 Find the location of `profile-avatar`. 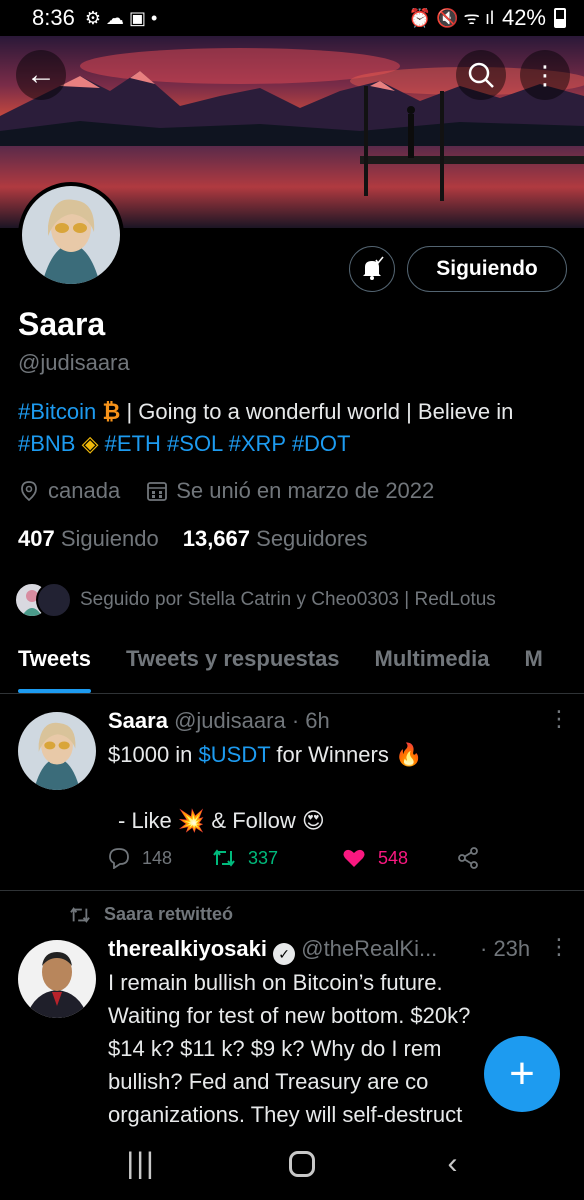

profile-avatar is located at coordinates (71, 235).